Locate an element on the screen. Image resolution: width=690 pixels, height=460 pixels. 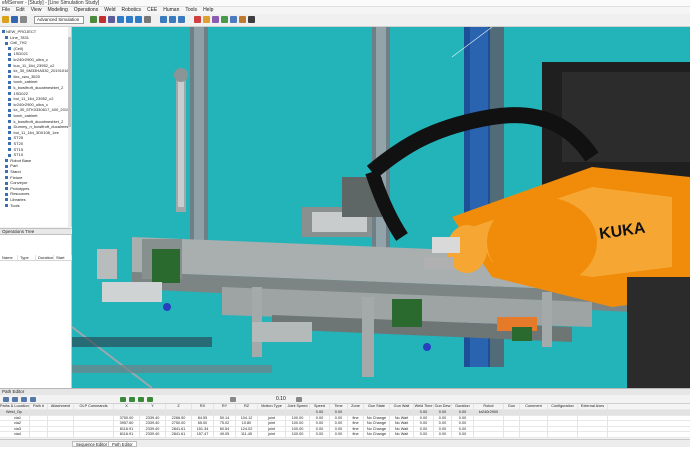
tree-item: kx_30_5TK0330817_400_20150821 is located at coordinates (39, 109).